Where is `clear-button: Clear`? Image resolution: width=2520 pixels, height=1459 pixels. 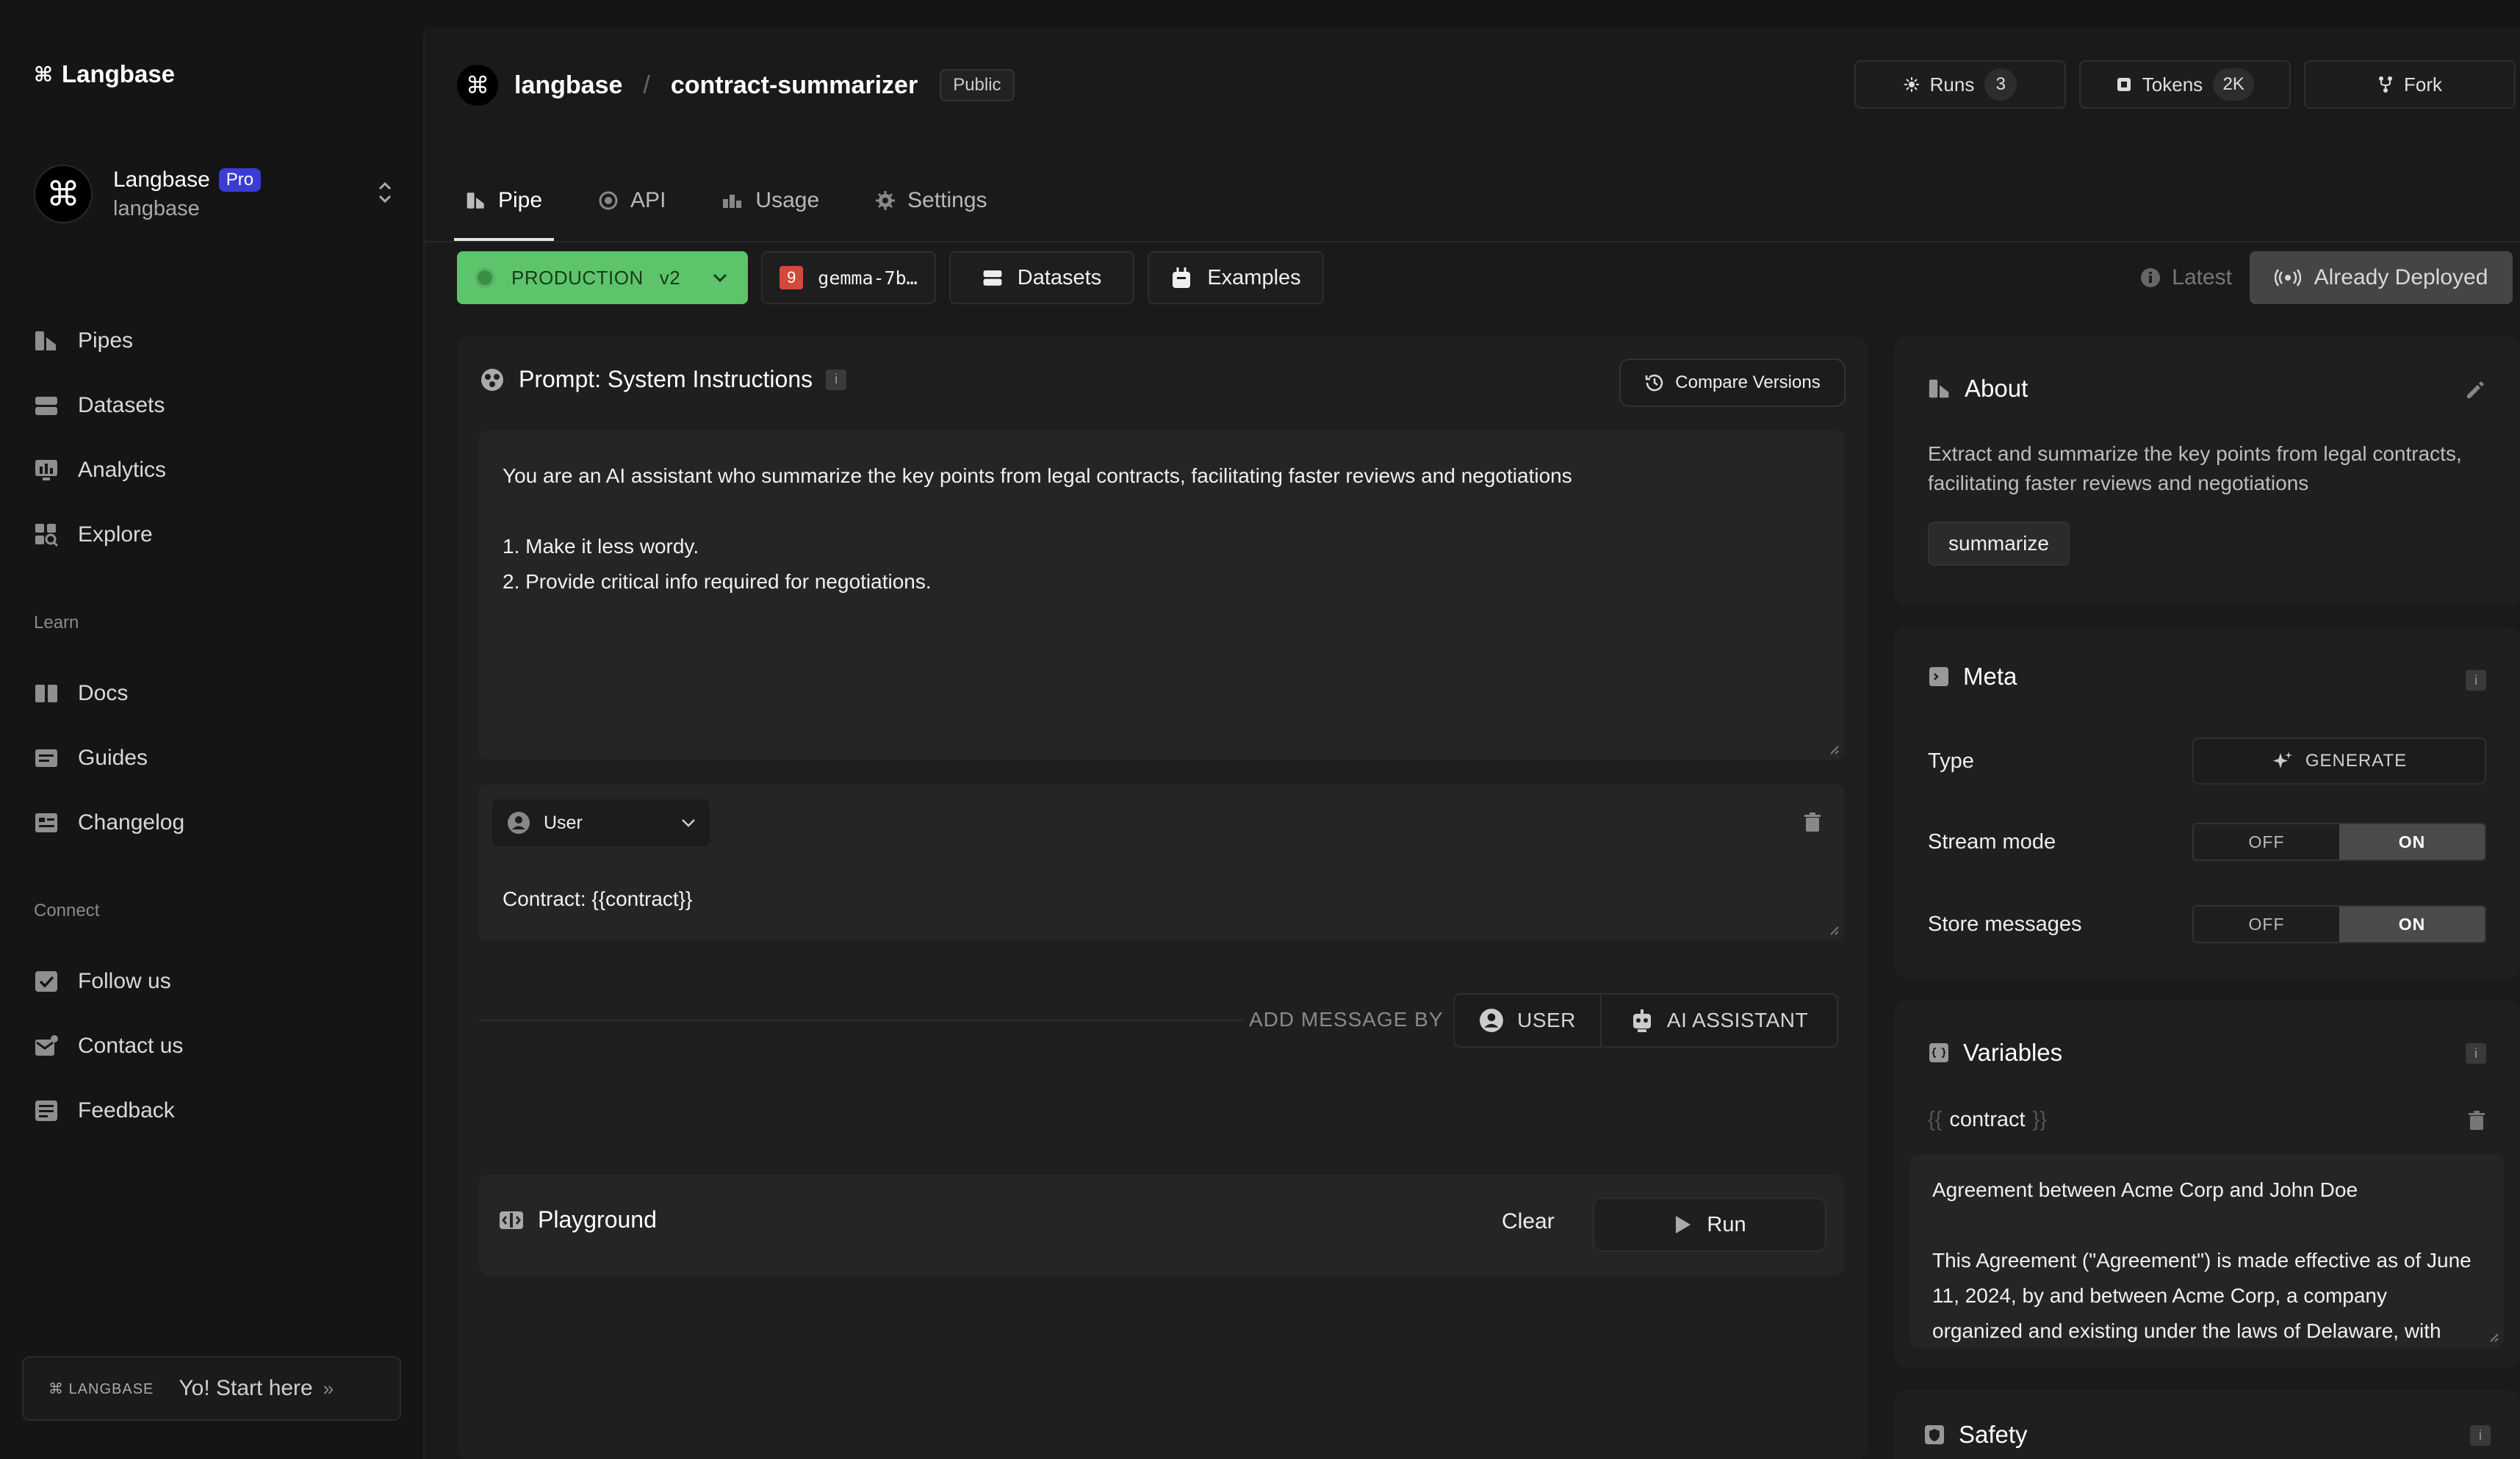
clear-button: Clear is located at coordinates (1529, 1221).